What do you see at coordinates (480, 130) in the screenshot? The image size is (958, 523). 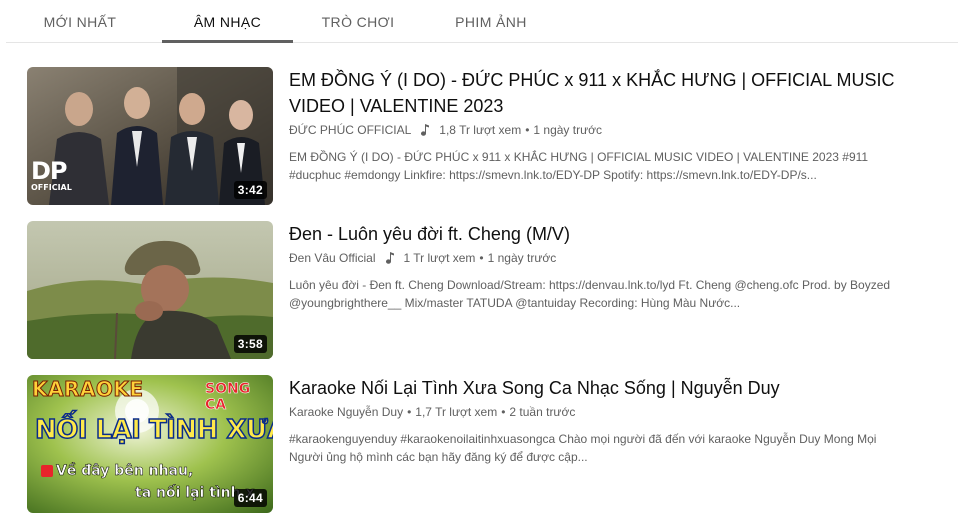 I see `view-count: 1,8 Tr lượt xem` at bounding box center [480, 130].